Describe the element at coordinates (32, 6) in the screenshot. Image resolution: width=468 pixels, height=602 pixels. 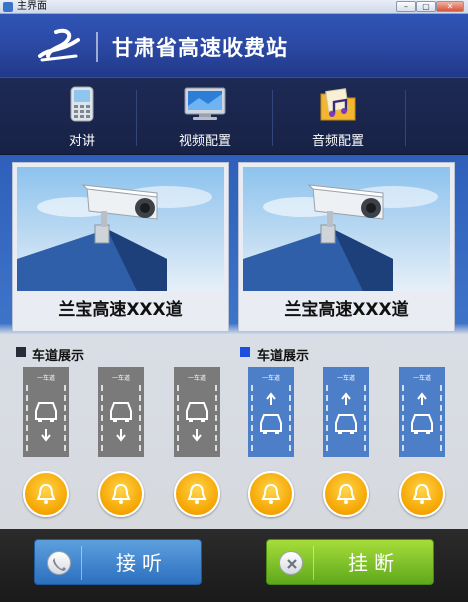
I see `window-title: 主界面` at that location.